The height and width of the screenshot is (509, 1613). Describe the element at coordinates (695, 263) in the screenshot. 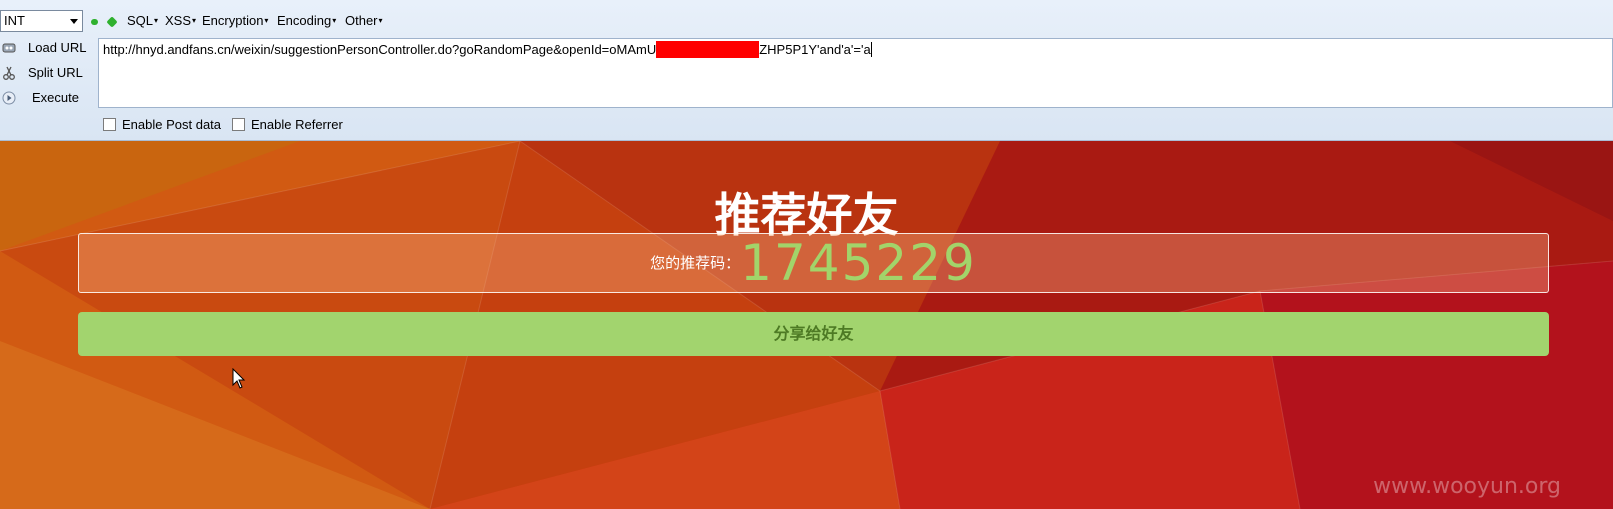

I see `referral-code-label: 您的推荐码：` at that location.